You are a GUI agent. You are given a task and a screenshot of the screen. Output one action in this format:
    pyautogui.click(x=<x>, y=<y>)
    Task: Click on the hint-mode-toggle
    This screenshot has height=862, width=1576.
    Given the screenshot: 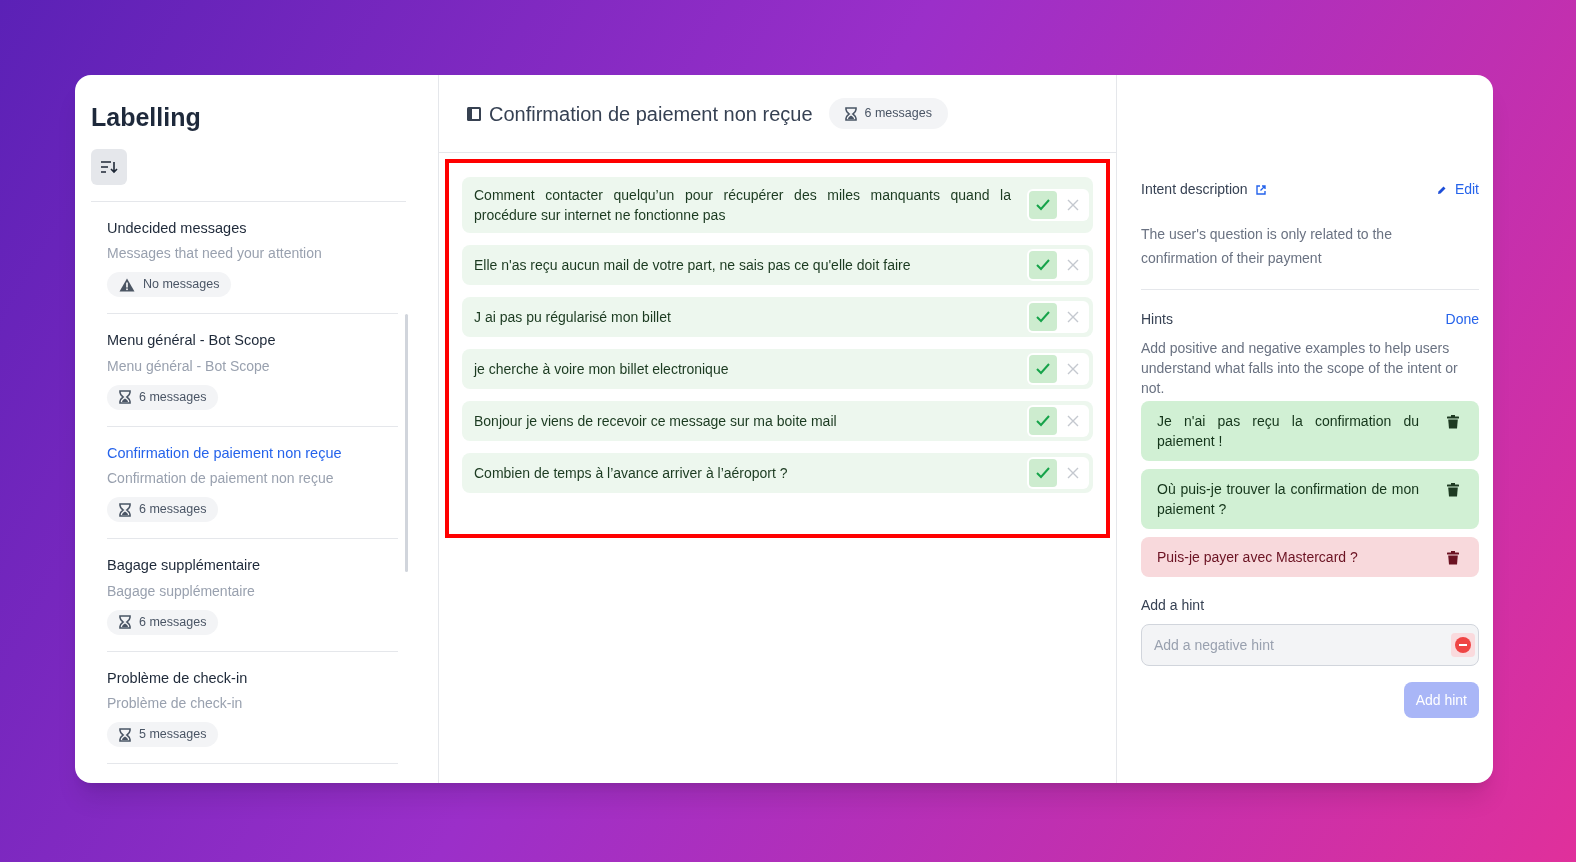 What is the action you would take?
    pyautogui.click(x=1463, y=645)
    